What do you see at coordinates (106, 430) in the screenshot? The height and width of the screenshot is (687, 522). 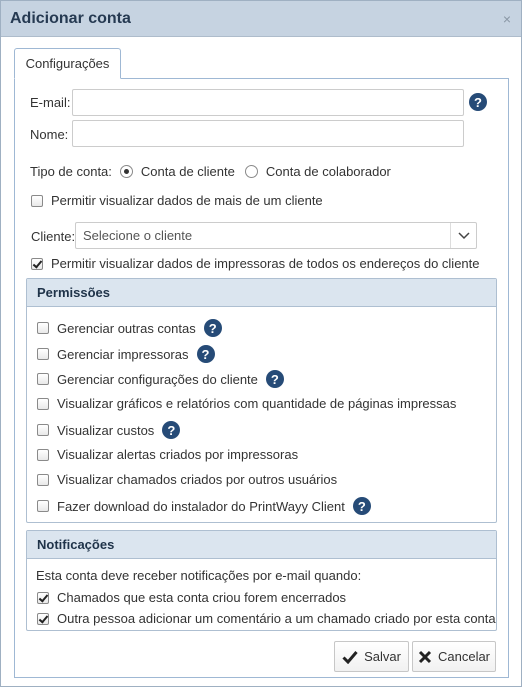 I see `permission-label: Visualizar custos` at bounding box center [106, 430].